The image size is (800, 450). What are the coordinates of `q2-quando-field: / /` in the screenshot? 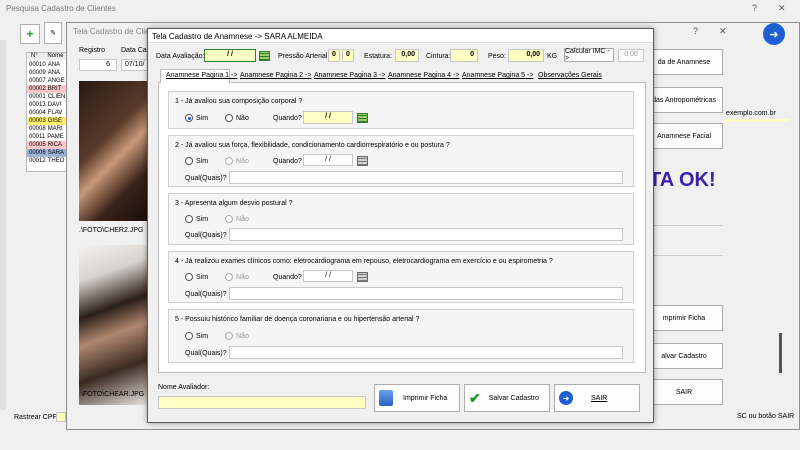 It's located at (328, 160).